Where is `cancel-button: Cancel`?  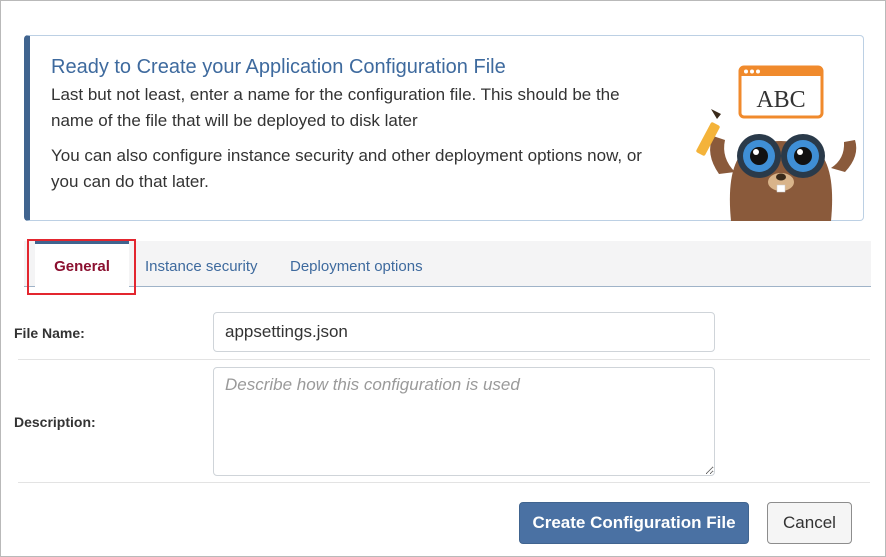
cancel-button: Cancel is located at coordinates (809, 523).